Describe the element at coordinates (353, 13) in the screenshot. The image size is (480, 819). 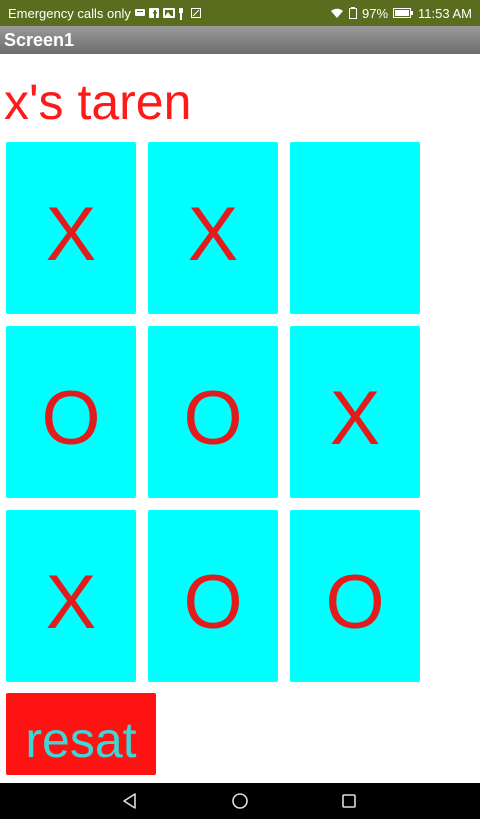
I see `battery-saver-icon` at that location.